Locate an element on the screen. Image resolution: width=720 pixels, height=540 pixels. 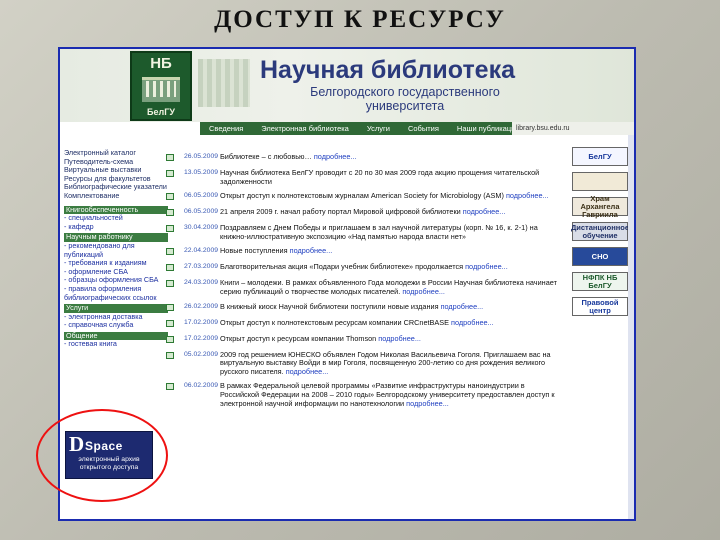
nav-item-publications: Наши публикации is located at coordinates (488, 128).